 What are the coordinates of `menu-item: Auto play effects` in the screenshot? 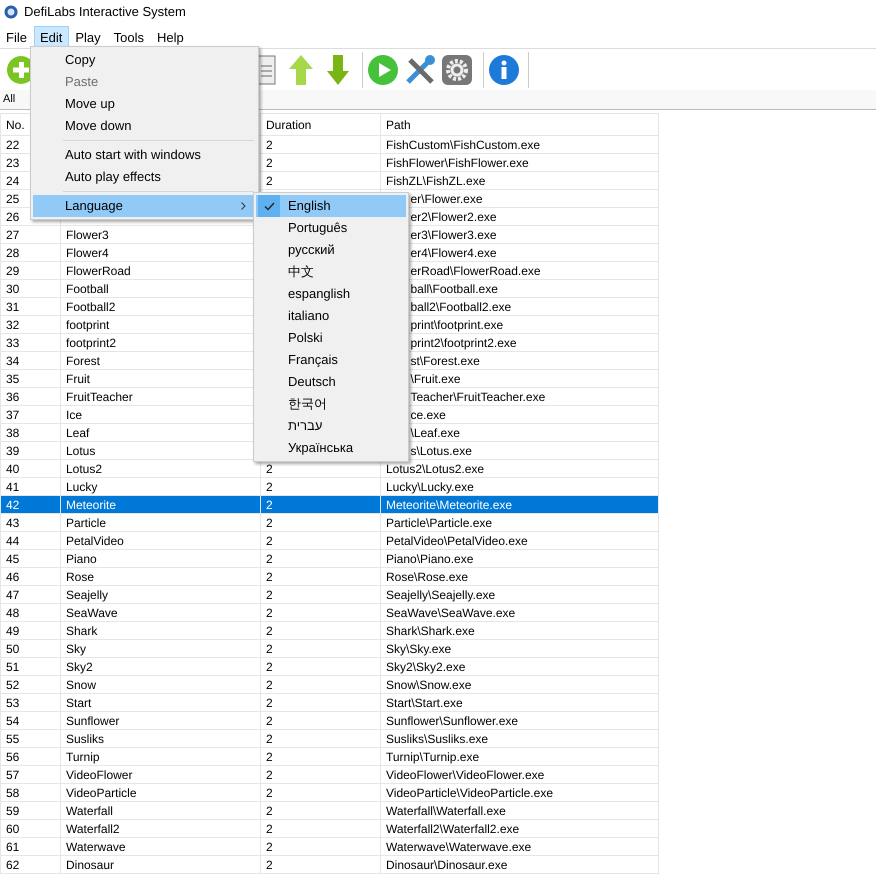 It's located at (144, 177).